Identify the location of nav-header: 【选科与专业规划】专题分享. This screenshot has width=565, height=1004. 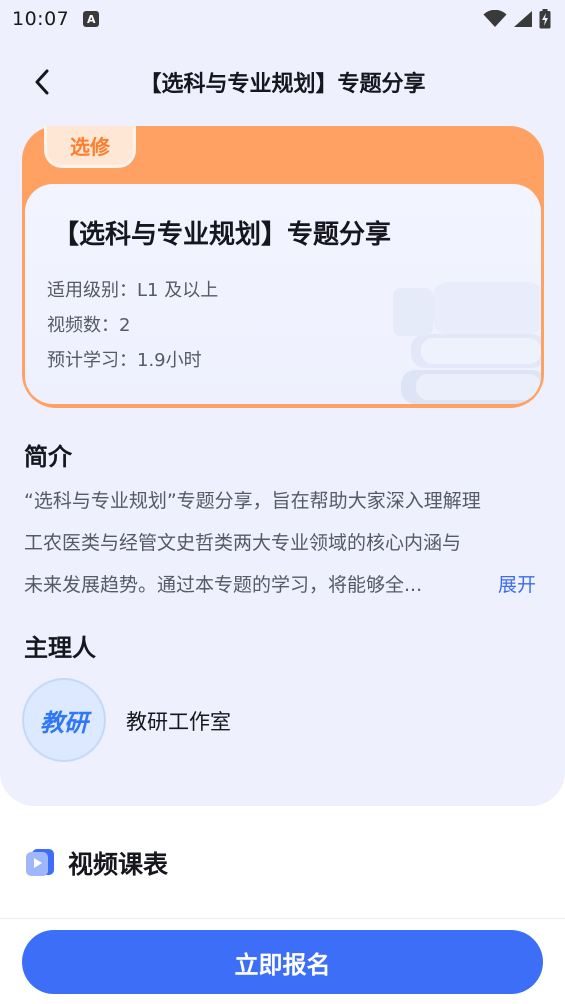
(282, 82).